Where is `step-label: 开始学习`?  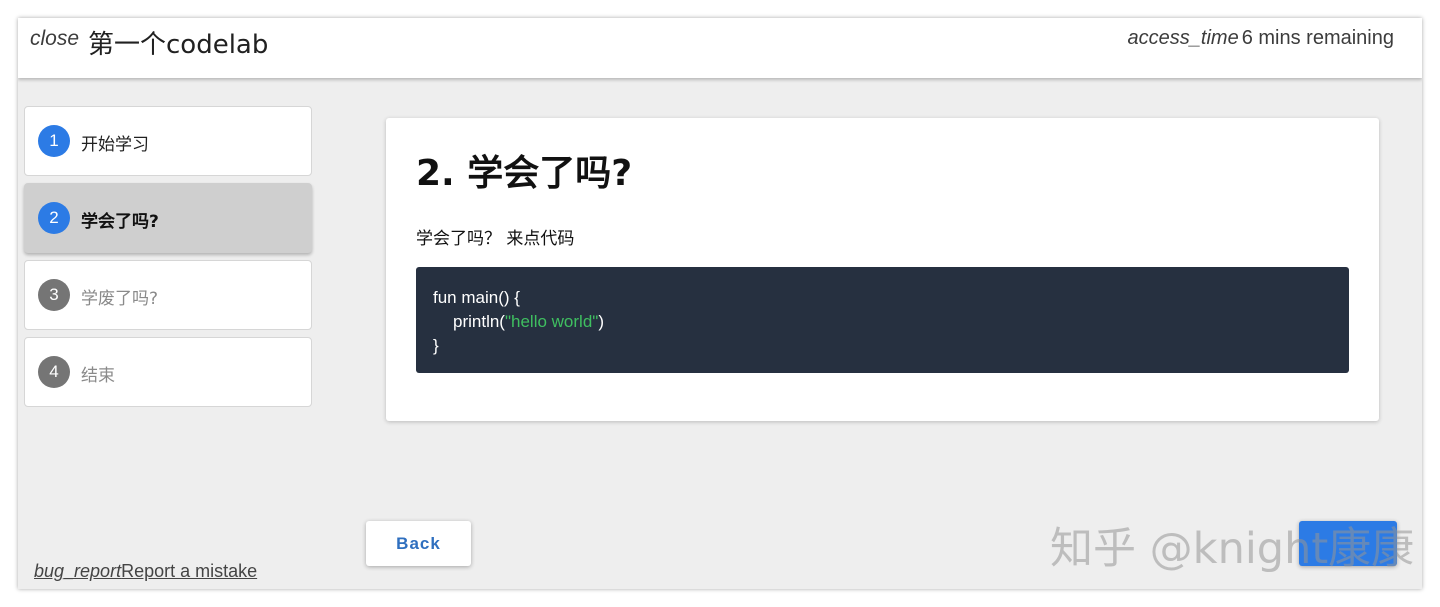
step-label: 开始学习 is located at coordinates (115, 145).